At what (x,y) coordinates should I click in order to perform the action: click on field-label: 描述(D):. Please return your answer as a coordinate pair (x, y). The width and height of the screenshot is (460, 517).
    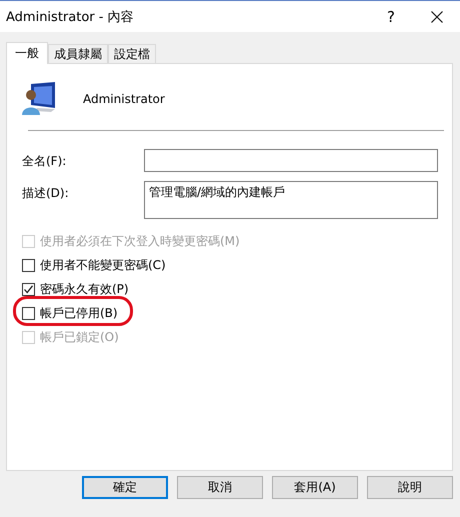
    Looking at the image, I should click on (46, 193).